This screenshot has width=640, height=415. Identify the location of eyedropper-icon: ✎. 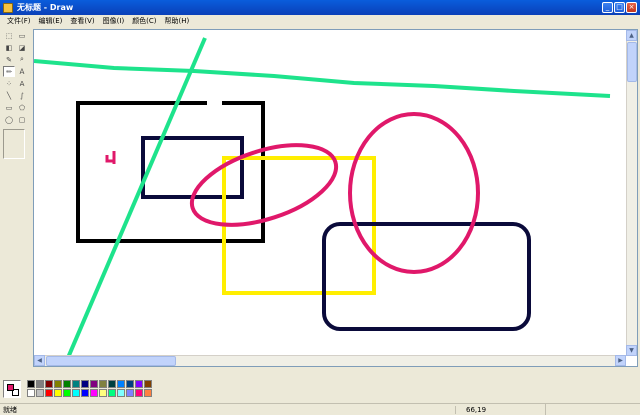
(9, 59).